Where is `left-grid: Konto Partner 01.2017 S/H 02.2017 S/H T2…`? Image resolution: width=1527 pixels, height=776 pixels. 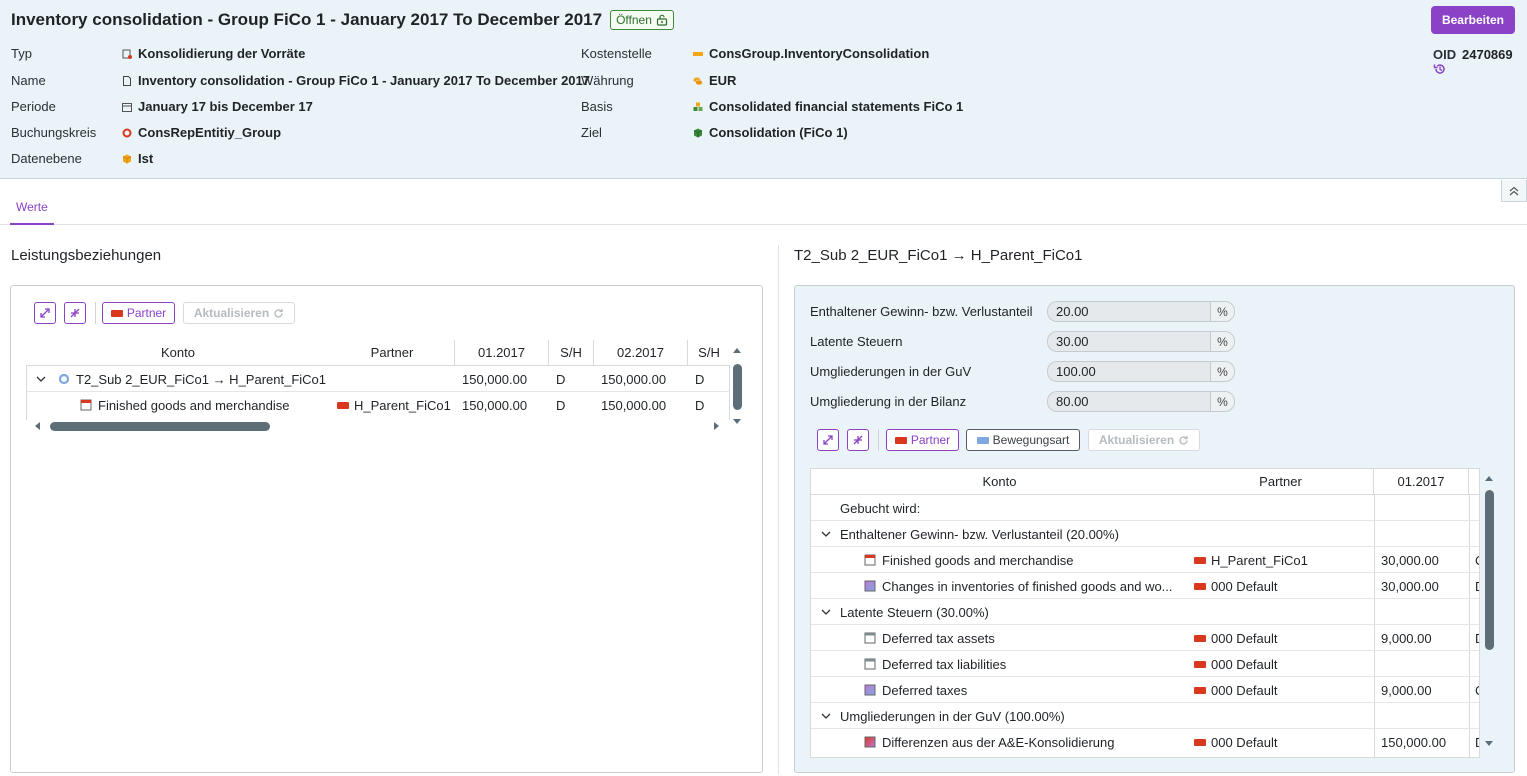
left-grid: Konto Partner 01.2017 S/H 02.2017 S/H T2… is located at coordinates (378, 380).